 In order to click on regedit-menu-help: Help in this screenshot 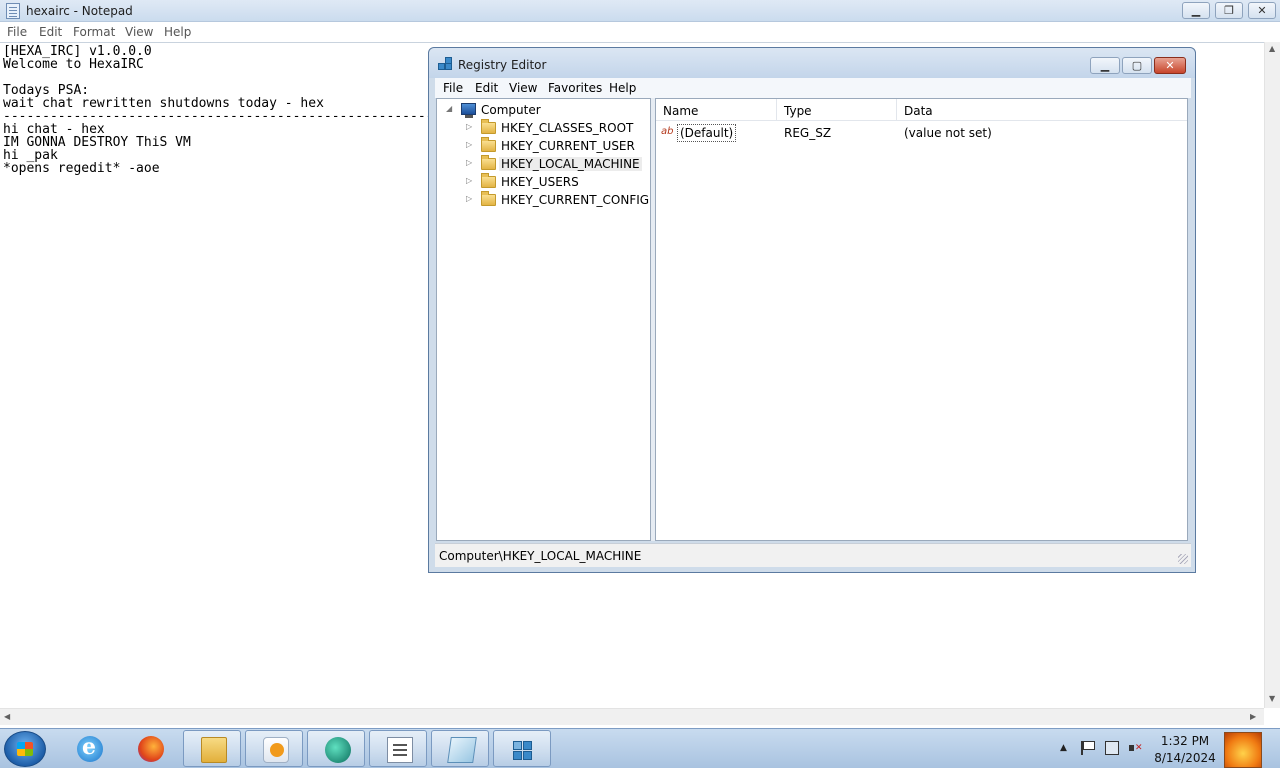, I will do `click(622, 88)`.